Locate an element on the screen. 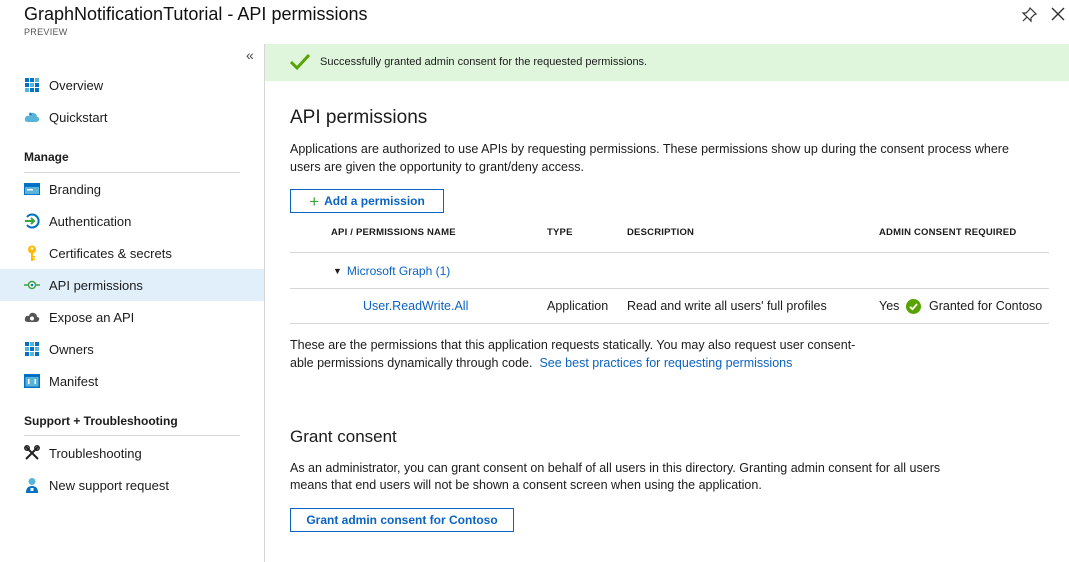 The width and height of the screenshot is (1069, 562). sidebar-item-label: Manifest is located at coordinates (74, 381).